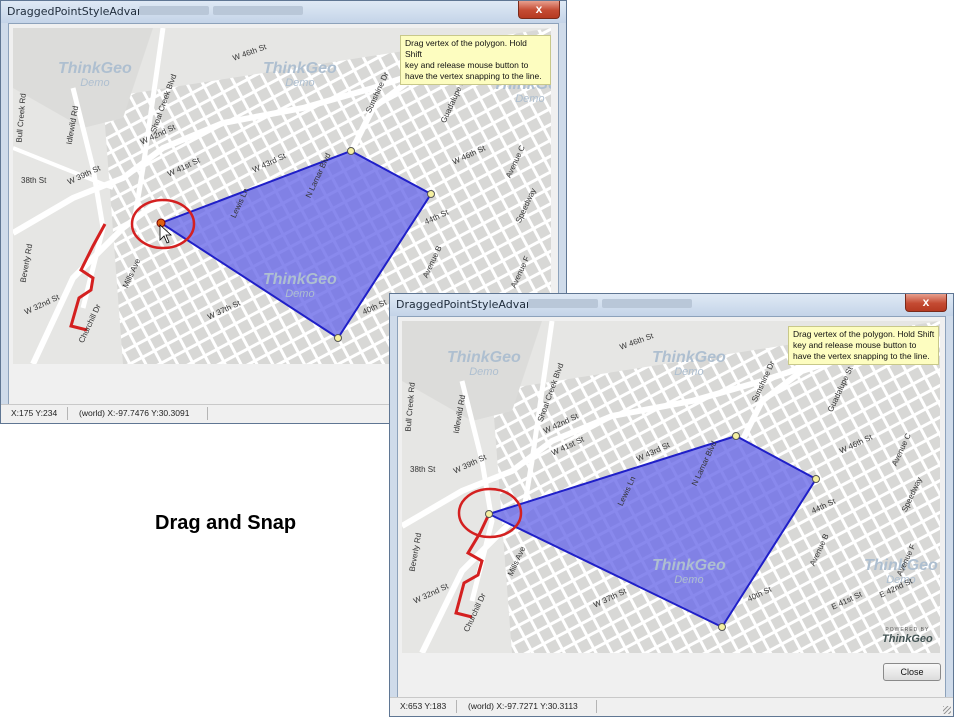 Image resolution: width=960 pixels, height=720 pixels. I want to click on status-bar: X:653 Y:183 (world) X:-97.7271 Y:30.3113, so click(671, 706).